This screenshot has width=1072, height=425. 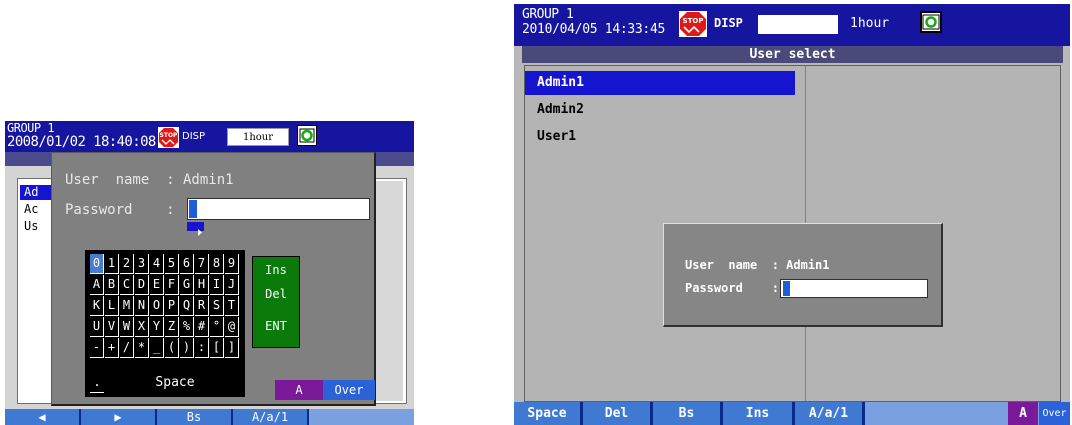 What do you see at coordinates (127, 348) in the screenshot?
I see `key: /` at bounding box center [127, 348].